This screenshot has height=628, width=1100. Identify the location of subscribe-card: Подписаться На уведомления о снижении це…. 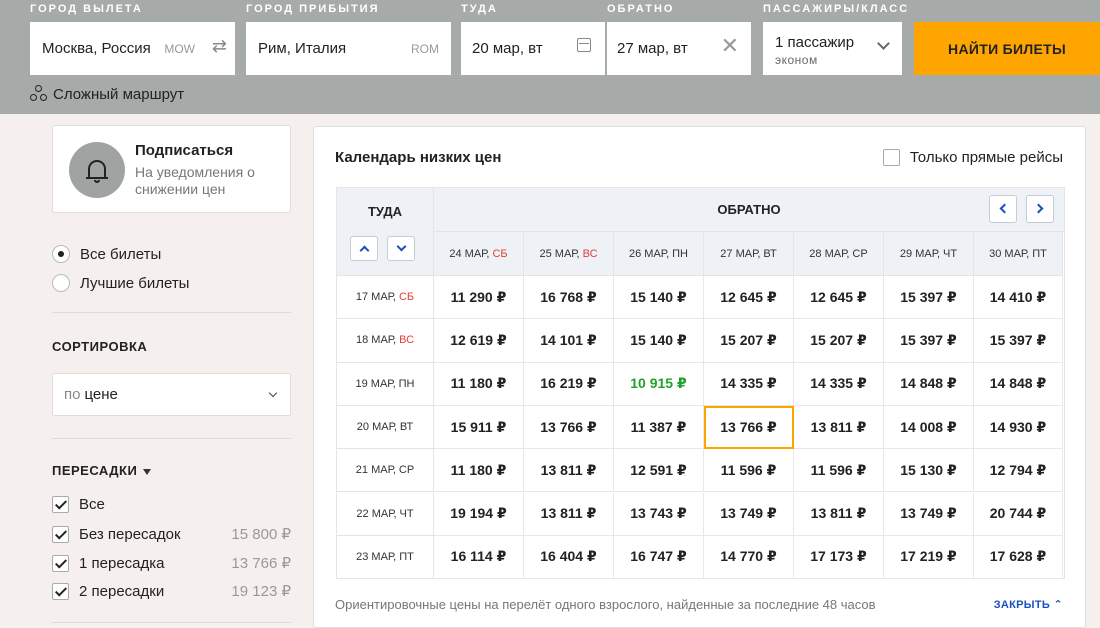
(171, 169).